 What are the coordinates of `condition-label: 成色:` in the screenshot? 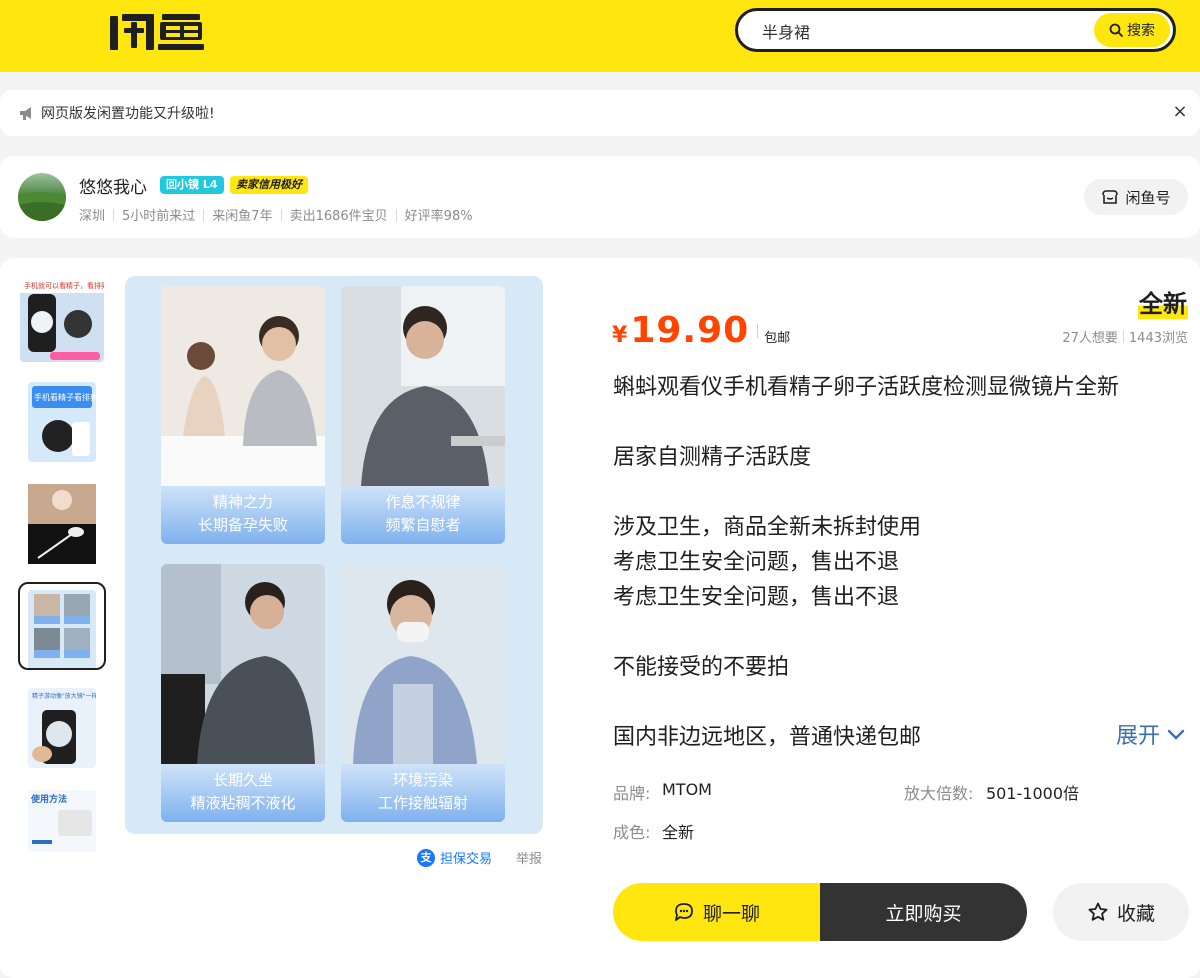 It's located at (632, 832).